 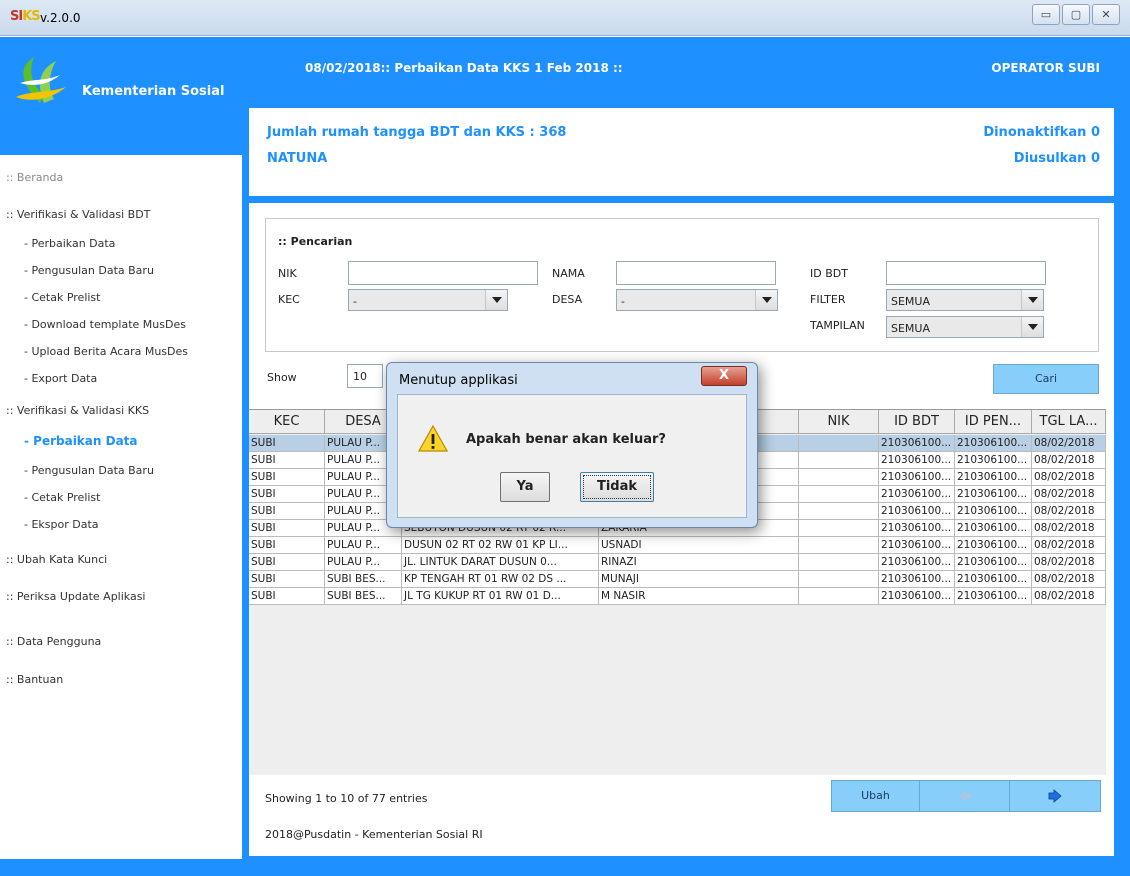 I want to click on close-button: ✕, so click(x=1106, y=14).